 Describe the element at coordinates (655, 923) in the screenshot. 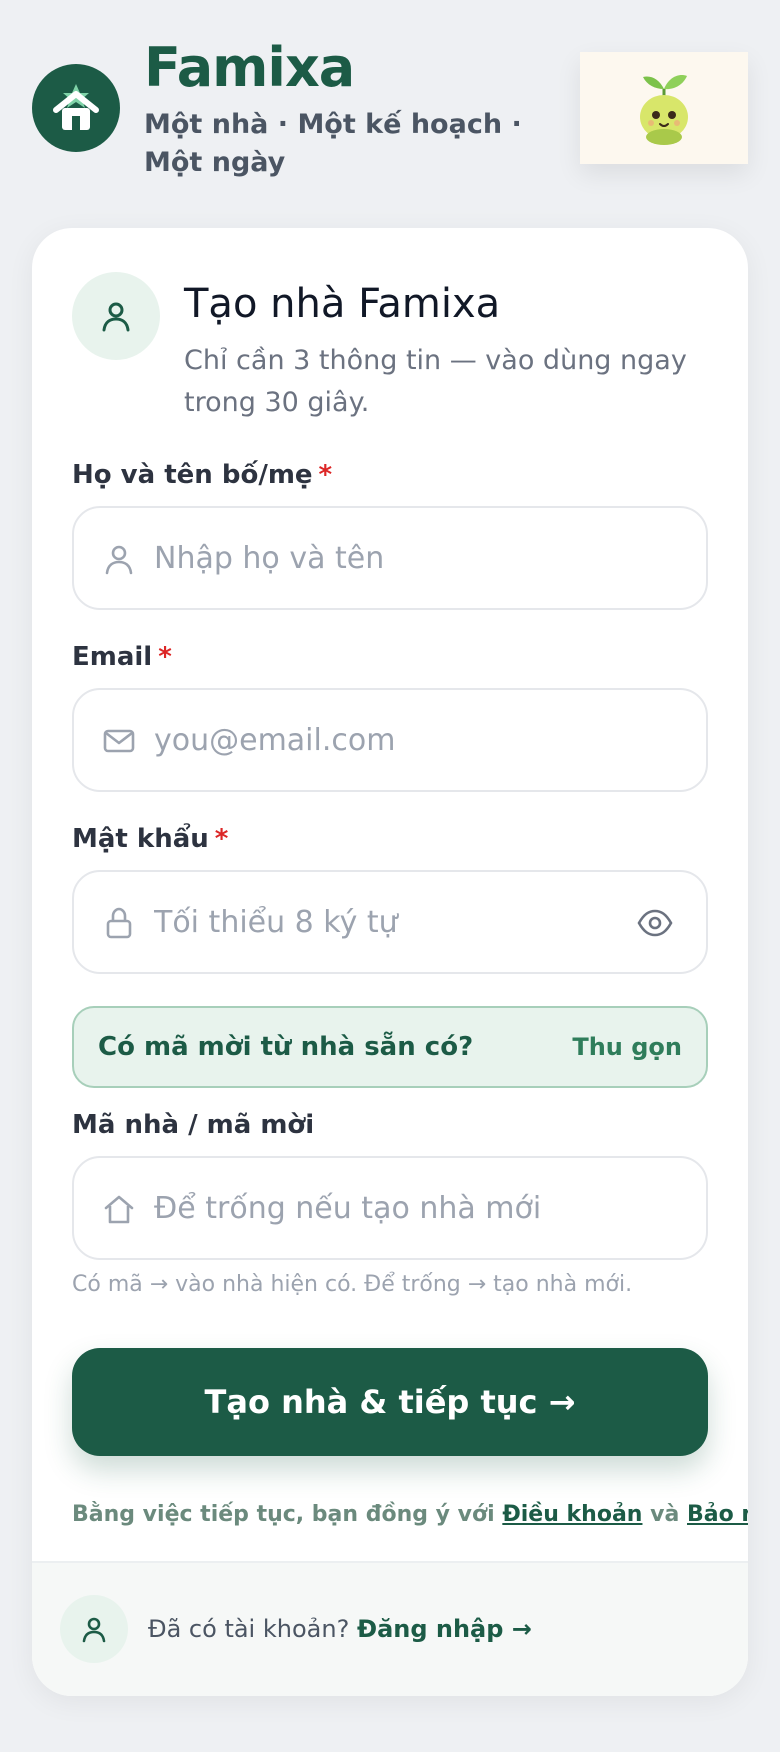

I see `eye-icon` at that location.